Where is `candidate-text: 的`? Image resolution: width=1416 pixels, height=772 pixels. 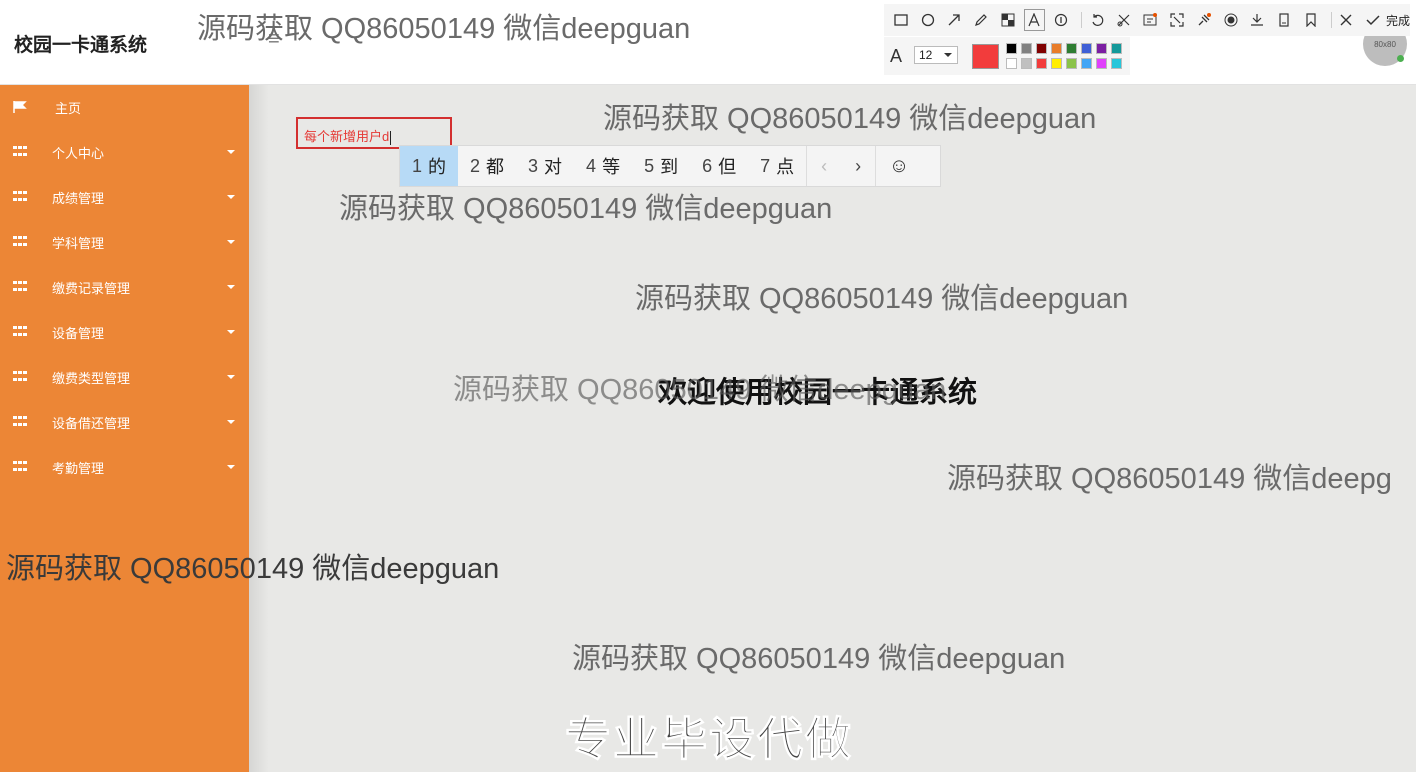 candidate-text: 的 is located at coordinates (437, 167).